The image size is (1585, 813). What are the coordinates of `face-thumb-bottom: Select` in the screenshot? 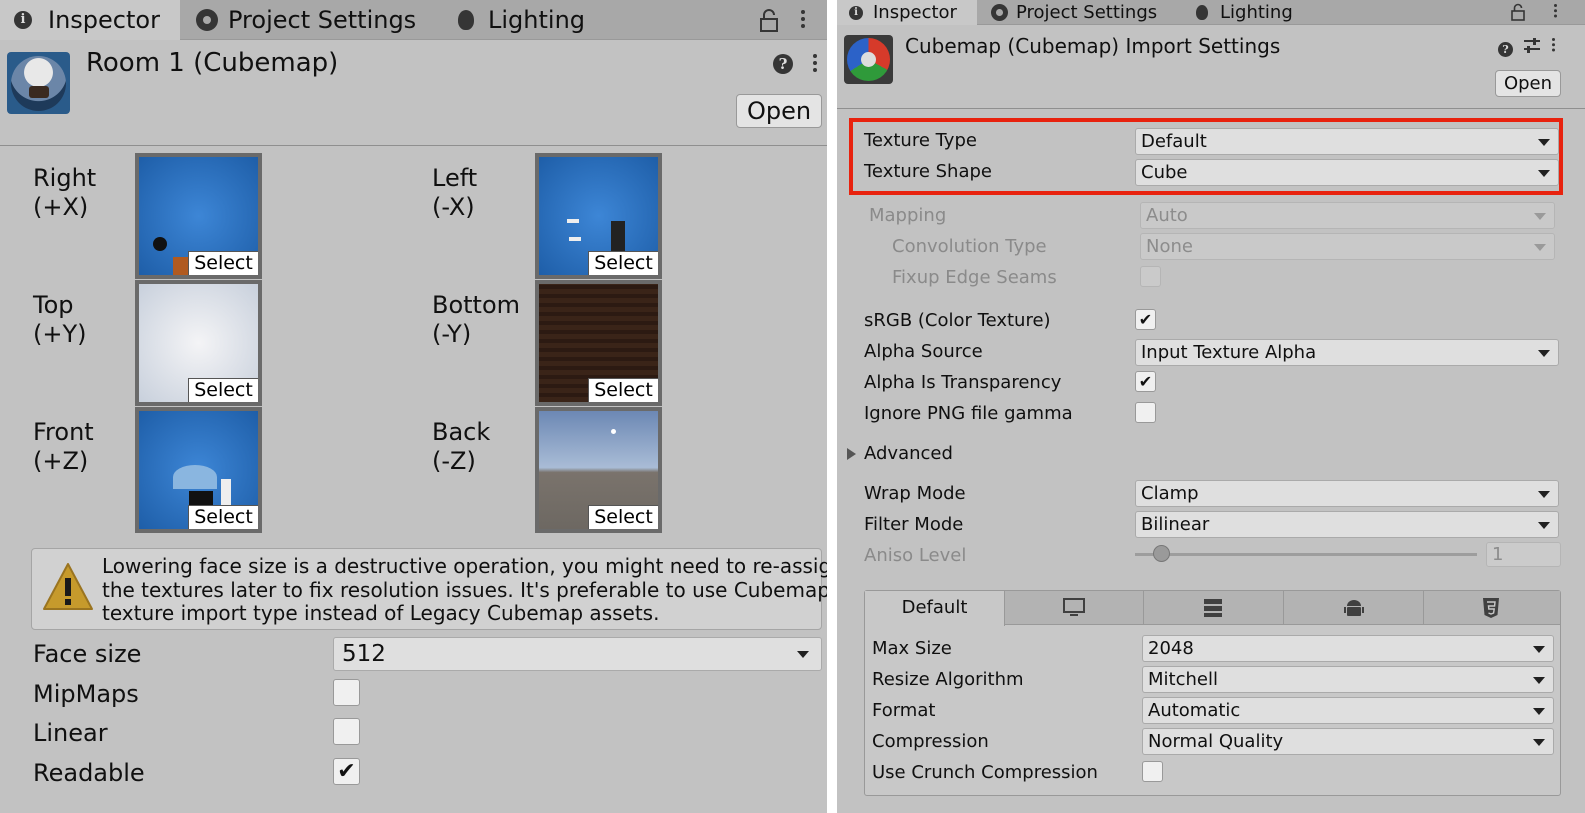 It's located at (598, 343).